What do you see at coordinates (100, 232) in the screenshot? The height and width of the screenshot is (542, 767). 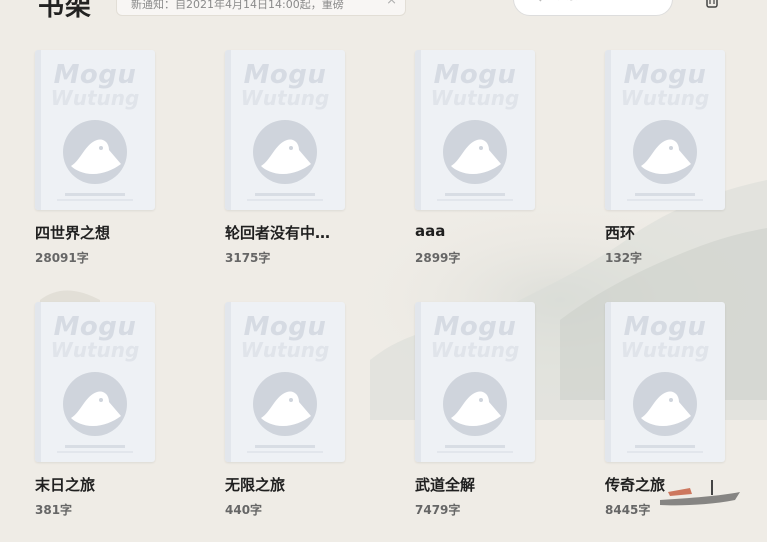 I see `book-title: 四世界之想` at bounding box center [100, 232].